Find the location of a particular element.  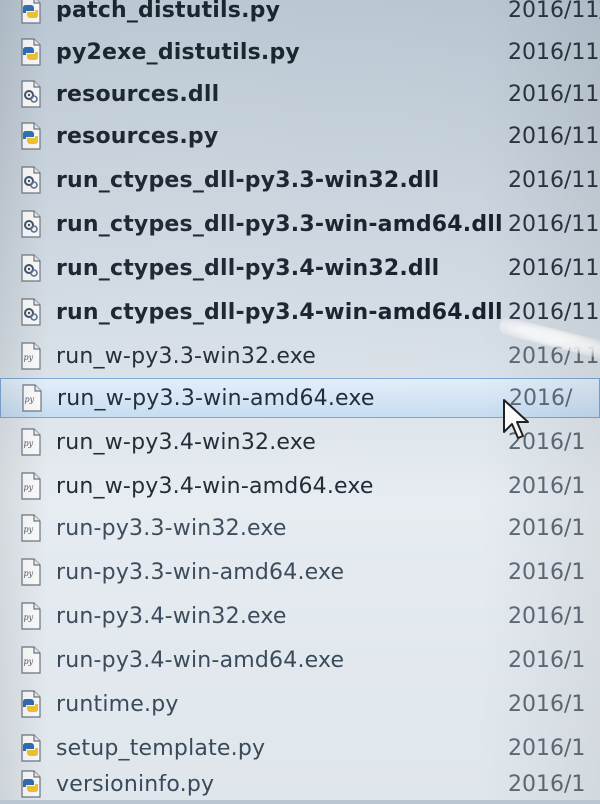

file-row: py run_w-py3.4-win-amd64.exe 2016/1 is located at coordinates (300, 486).